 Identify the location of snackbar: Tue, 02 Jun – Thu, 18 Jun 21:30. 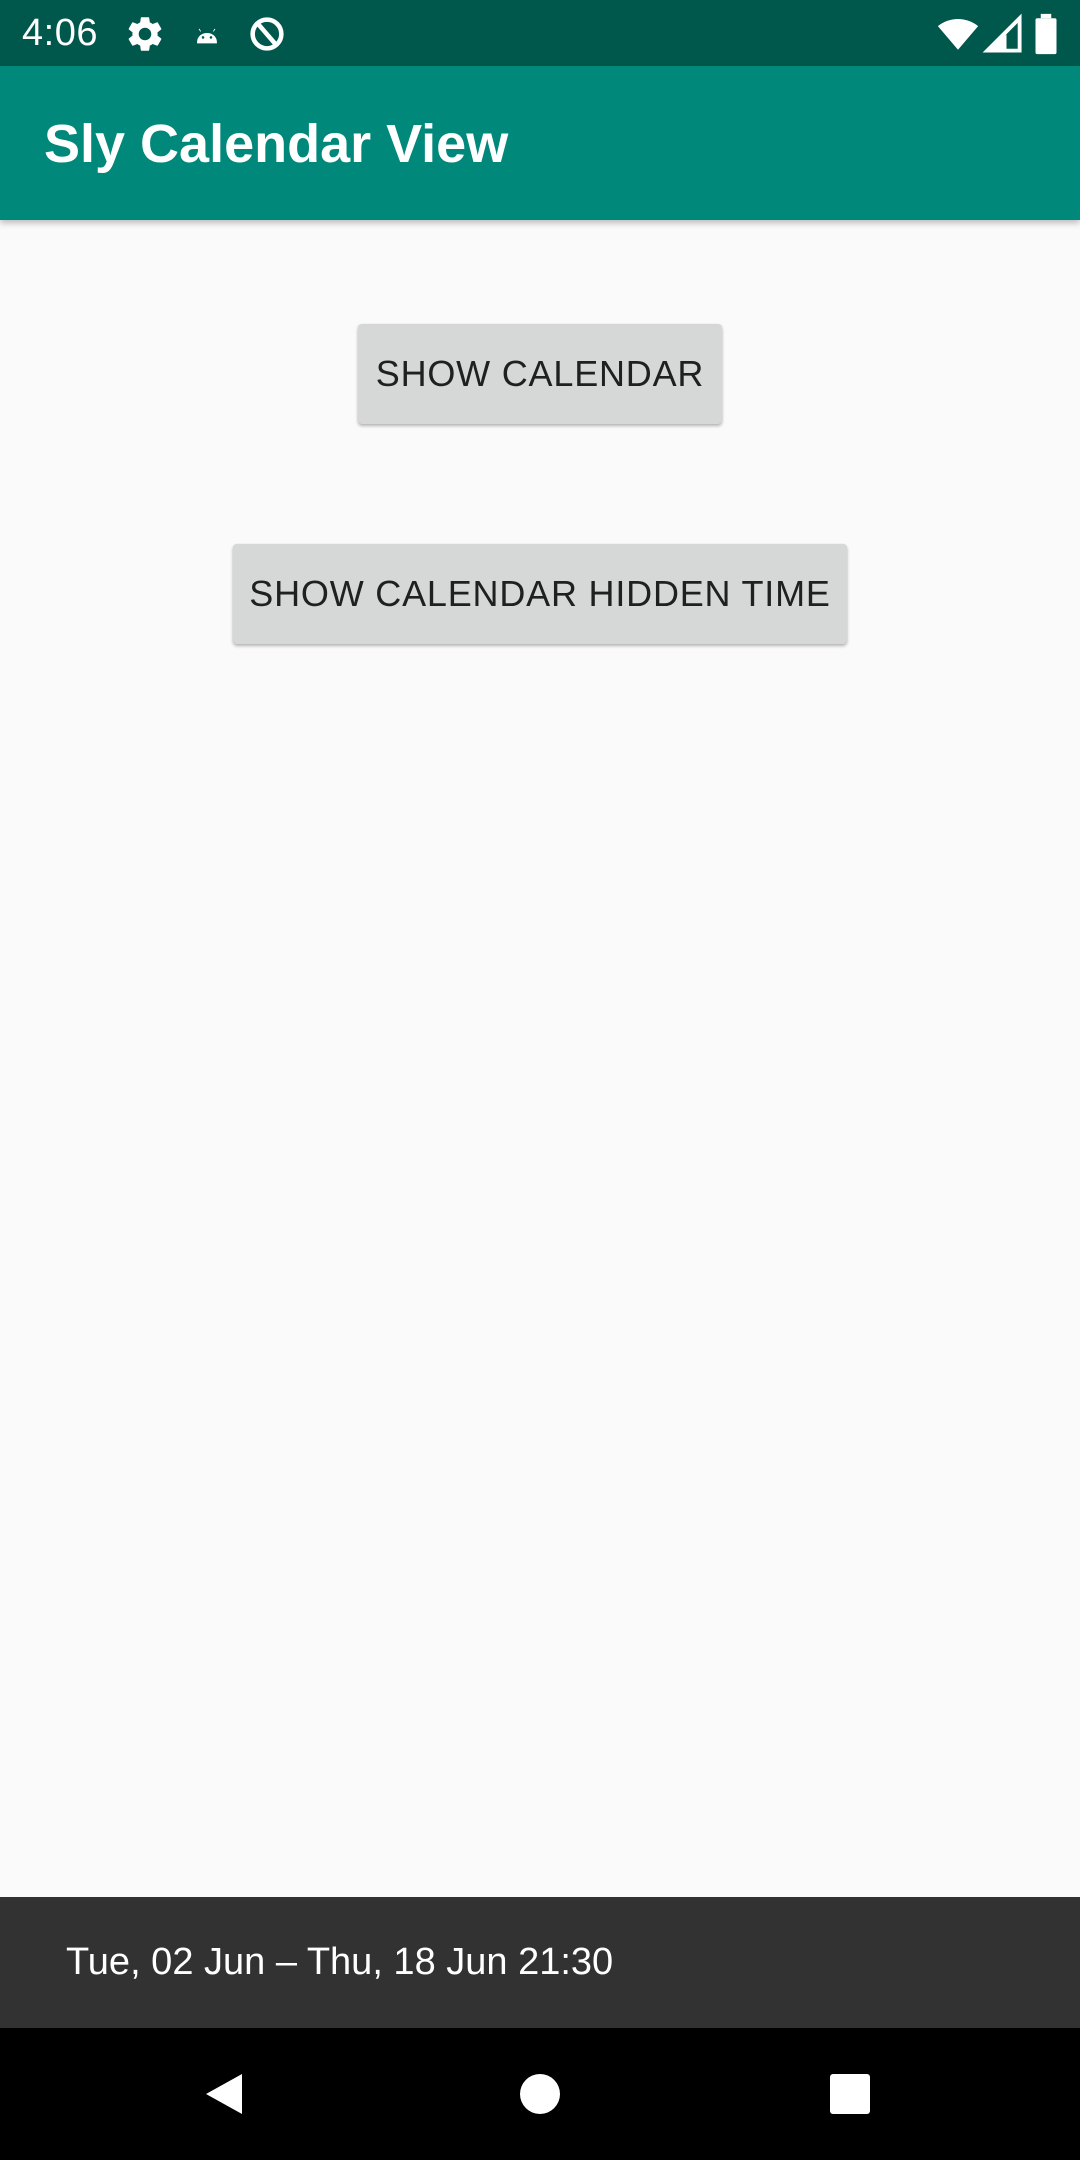
(540, 1962).